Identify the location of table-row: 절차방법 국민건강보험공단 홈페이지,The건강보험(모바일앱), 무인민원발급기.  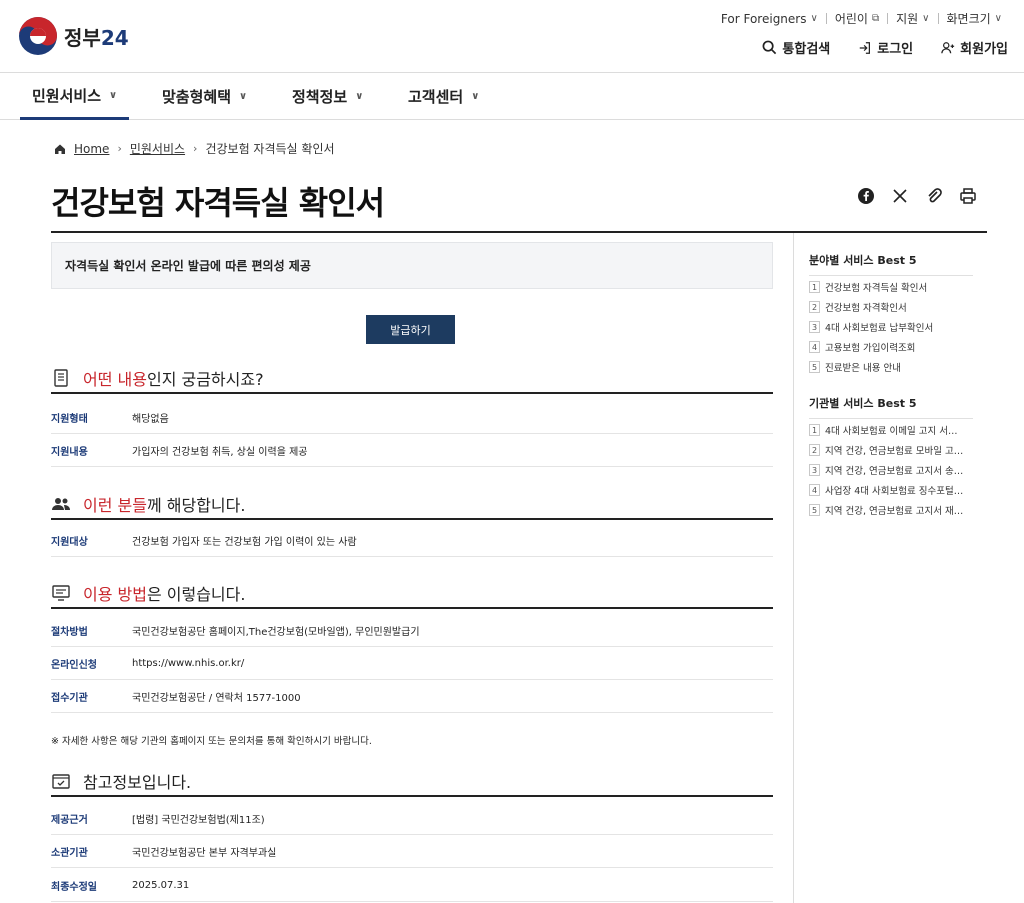
(412, 630).